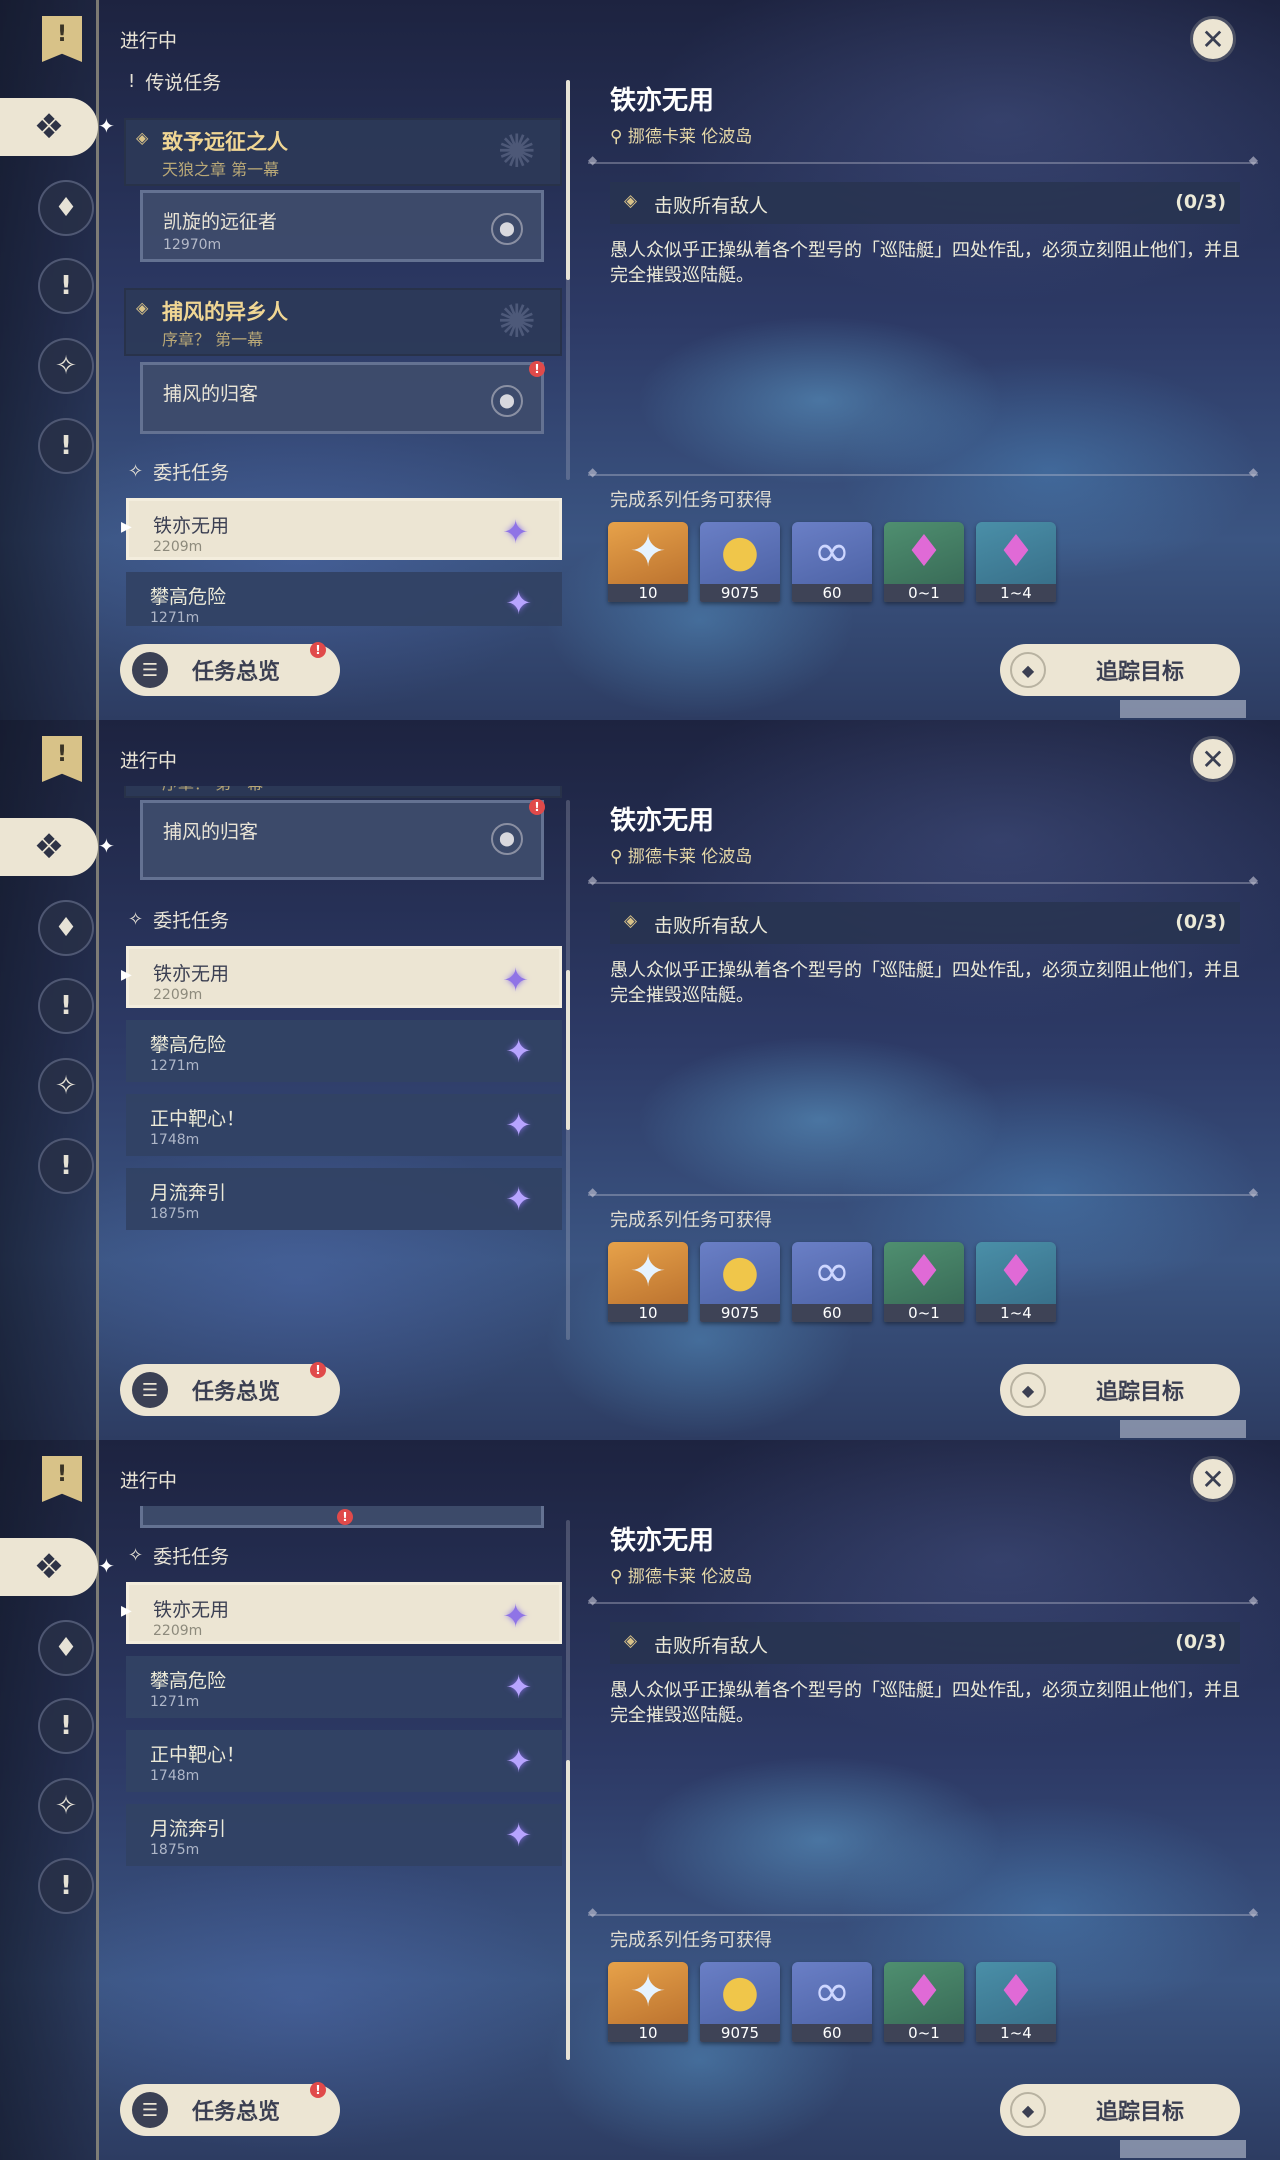 Image resolution: width=1280 pixels, height=2160 pixels. Describe the element at coordinates (343, 792) in the screenshot. I see `chapter-header-partial: 序章？ 第一幕` at that location.